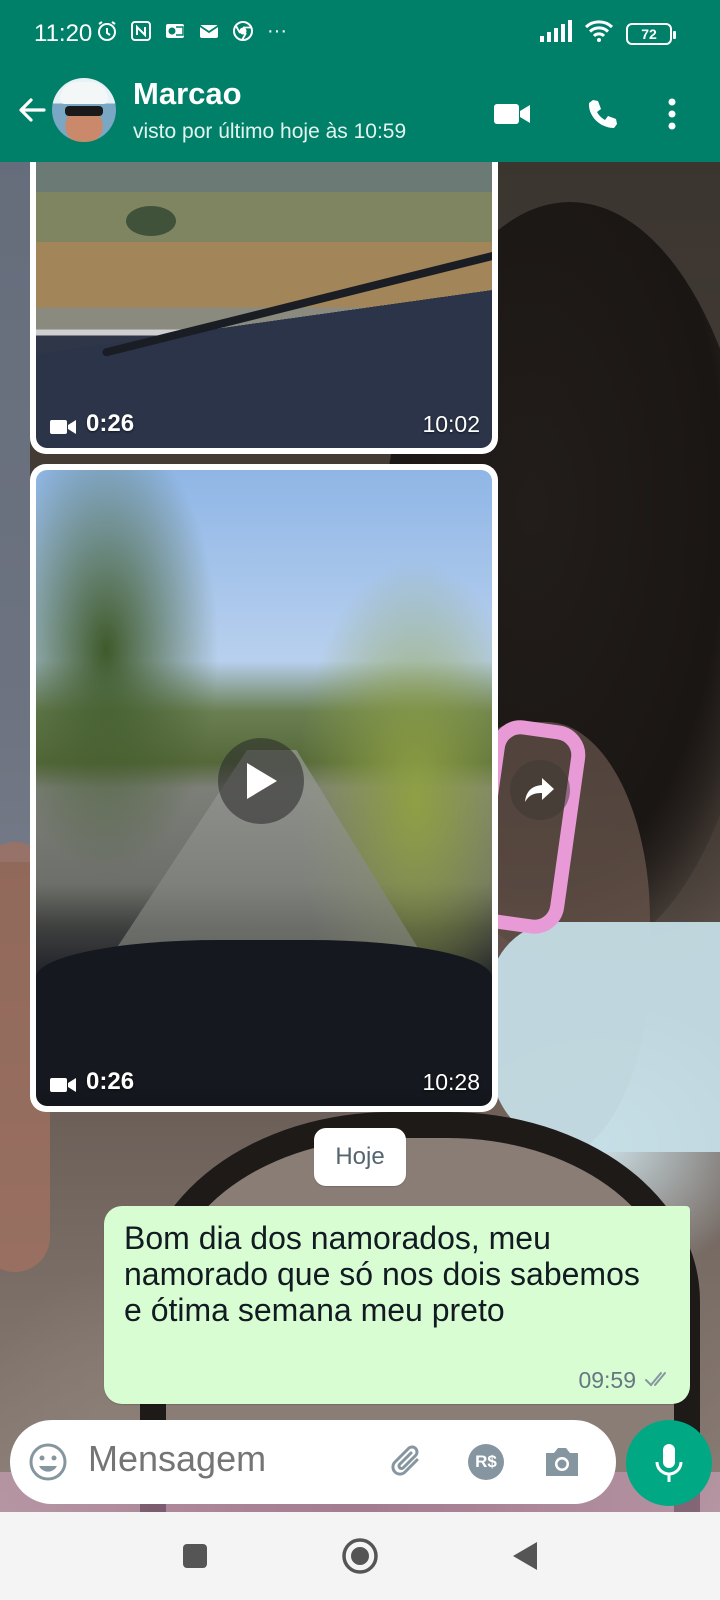 This screenshot has height=1600, width=720. I want to click on video-thumbnail: 0:26 10:02, so click(264, 292).